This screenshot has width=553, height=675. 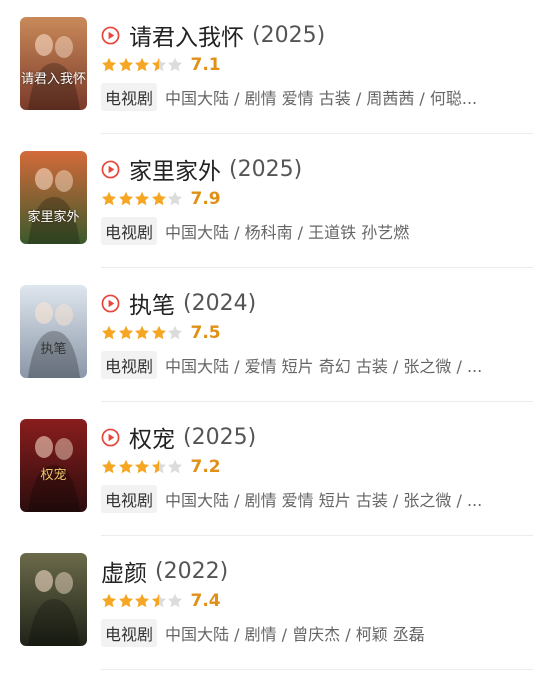 I want to click on poster-title-text: 权宠, so click(x=53, y=475).